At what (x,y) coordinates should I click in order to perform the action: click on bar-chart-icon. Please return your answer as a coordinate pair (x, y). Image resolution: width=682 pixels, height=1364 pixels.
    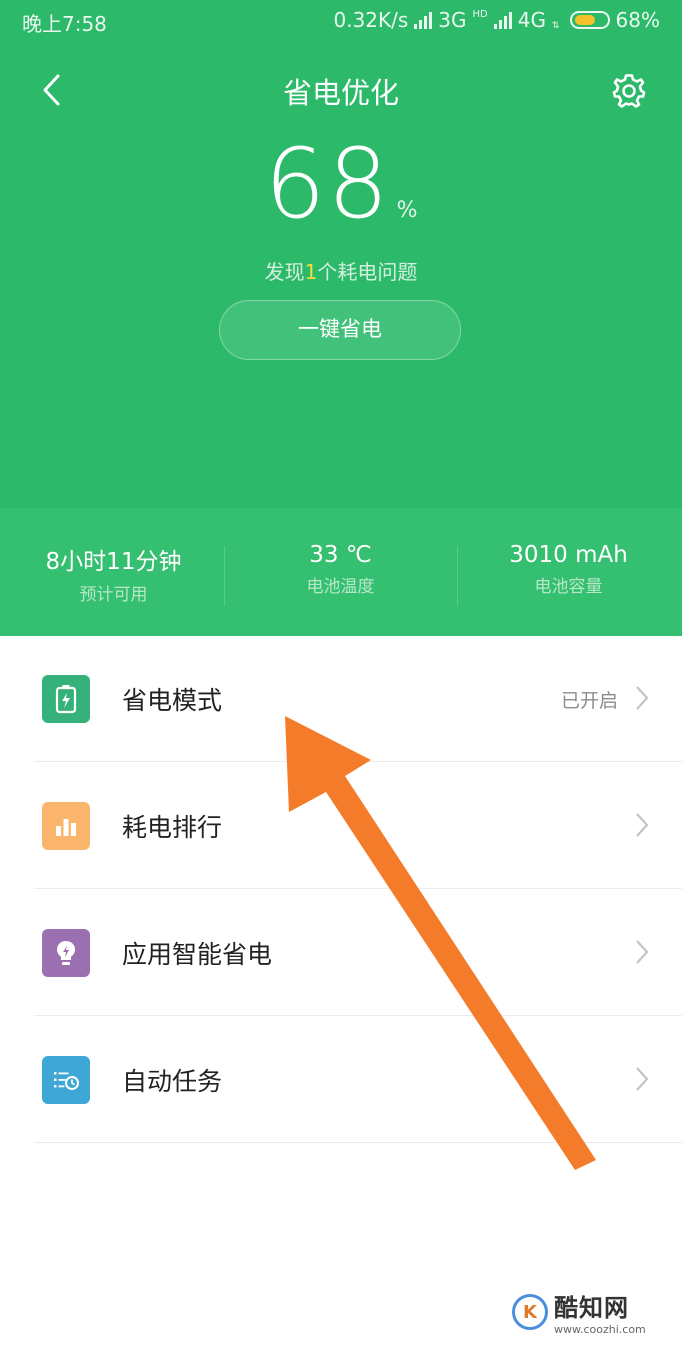
    Looking at the image, I should click on (66, 826).